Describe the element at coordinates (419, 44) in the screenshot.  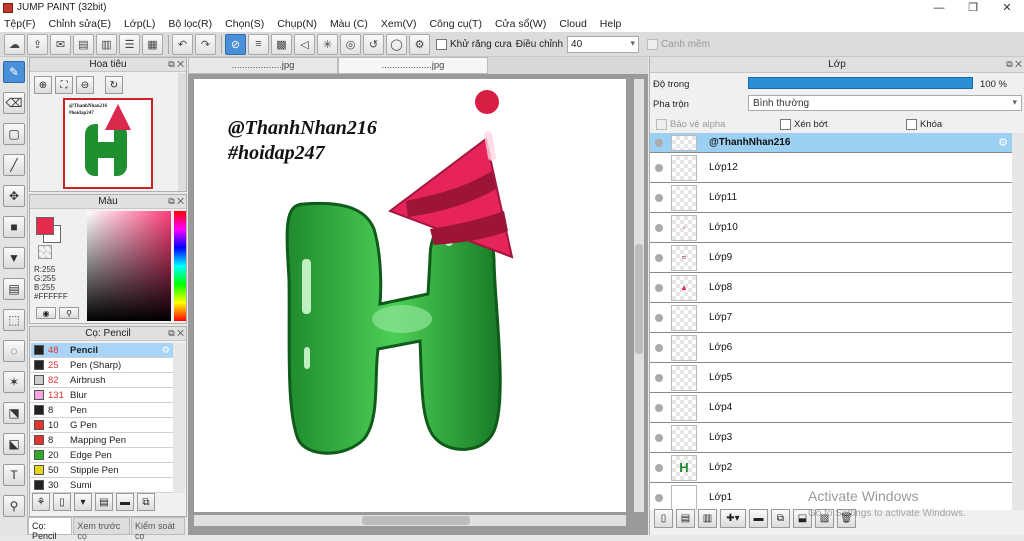
I see `snap-settings-icon: ⚙` at that location.